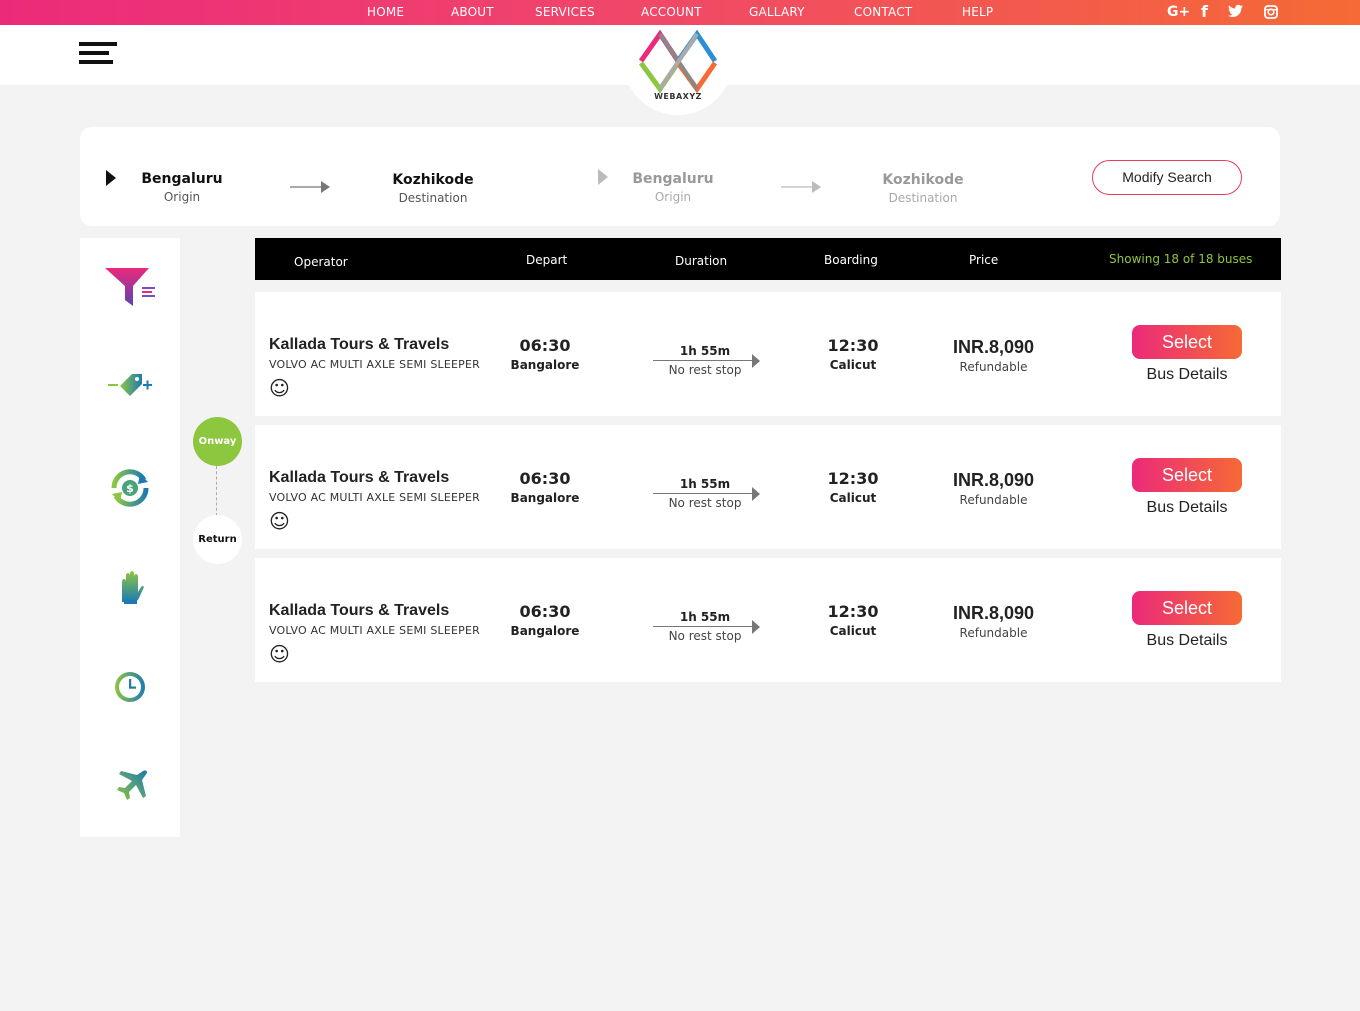 The image size is (1360, 1011). What do you see at coordinates (216, 491) in the screenshot?
I see `trip-connector` at bounding box center [216, 491].